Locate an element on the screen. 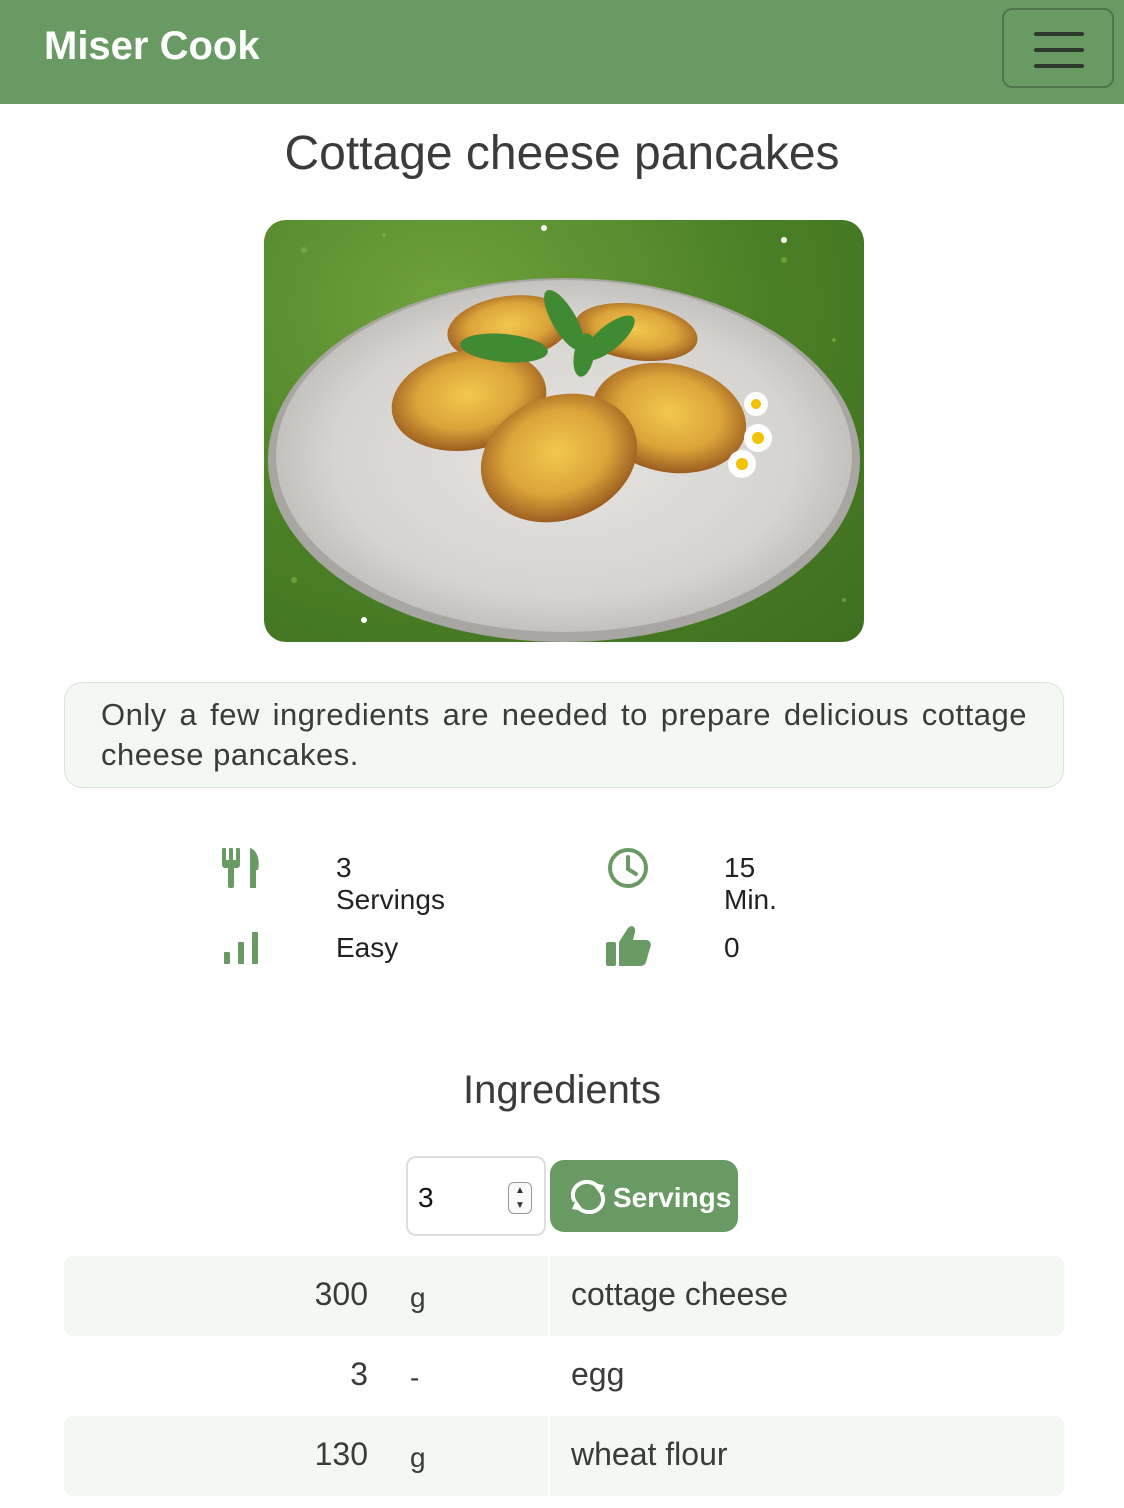 This screenshot has width=1124, height=1508. servings-number-input: 3 ▲ ▼ is located at coordinates (476, 1196).